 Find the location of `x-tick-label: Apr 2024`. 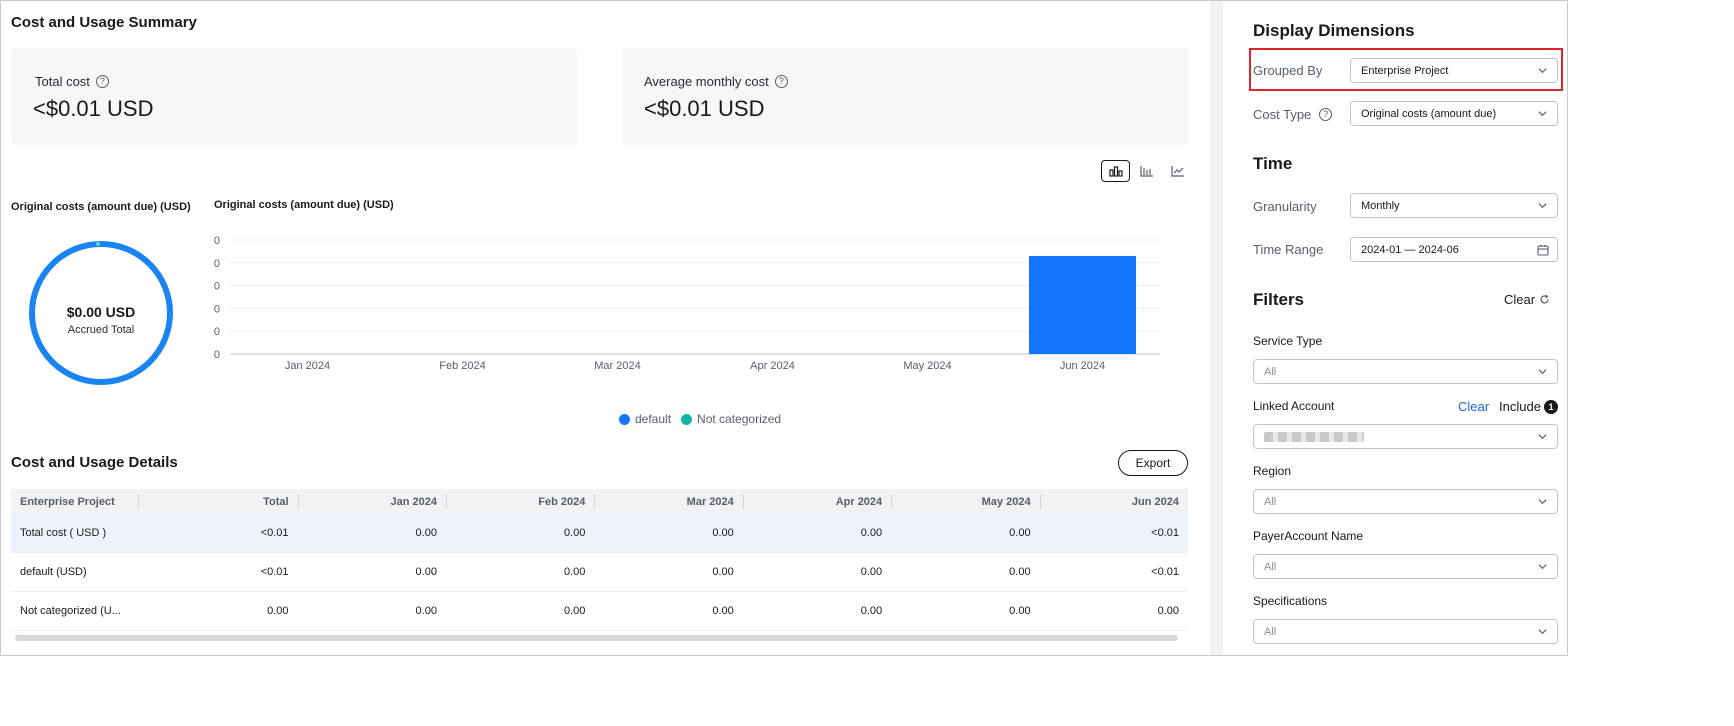

x-tick-label: Apr 2024 is located at coordinates (772, 366).